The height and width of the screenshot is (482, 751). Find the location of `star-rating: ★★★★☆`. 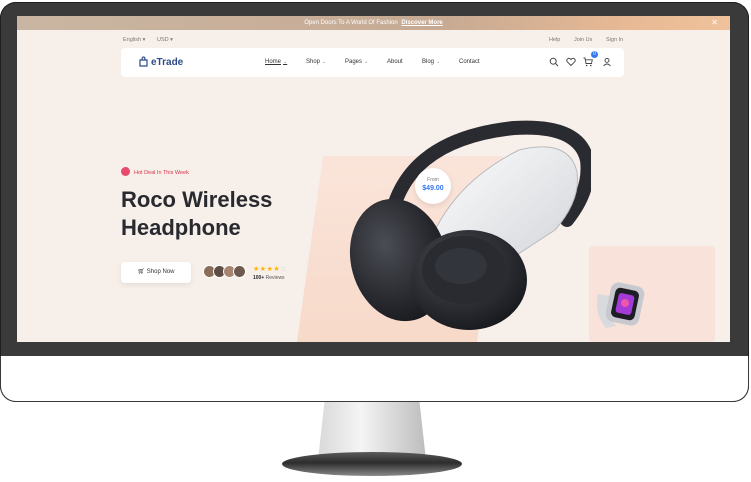

star-rating: ★★★★☆ is located at coordinates (270, 269).